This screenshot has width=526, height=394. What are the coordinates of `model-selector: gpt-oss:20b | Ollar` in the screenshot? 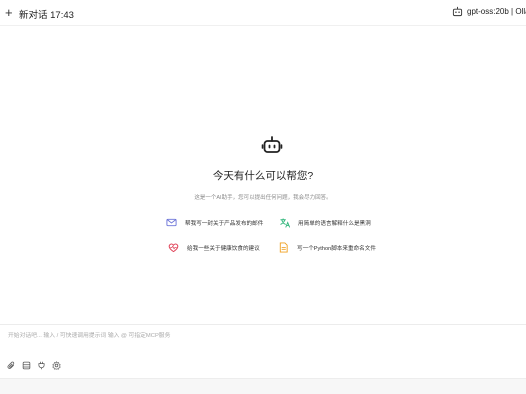 It's located at (489, 11).